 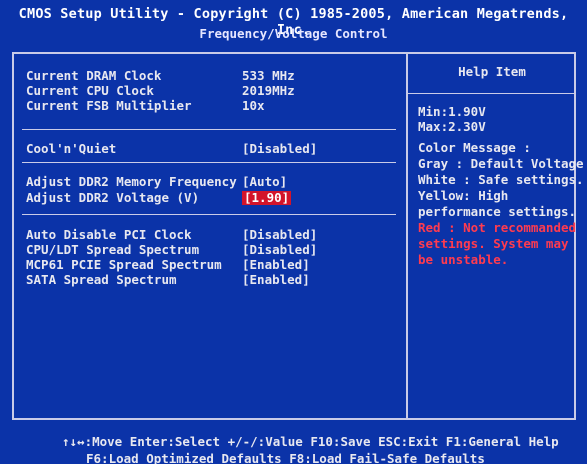 What do you see at coordinates (101, 279) in the screenshot?
I see `sata-spread-spectrum-label: SATA Spread Spectrum` at bounding box center [101, 279].